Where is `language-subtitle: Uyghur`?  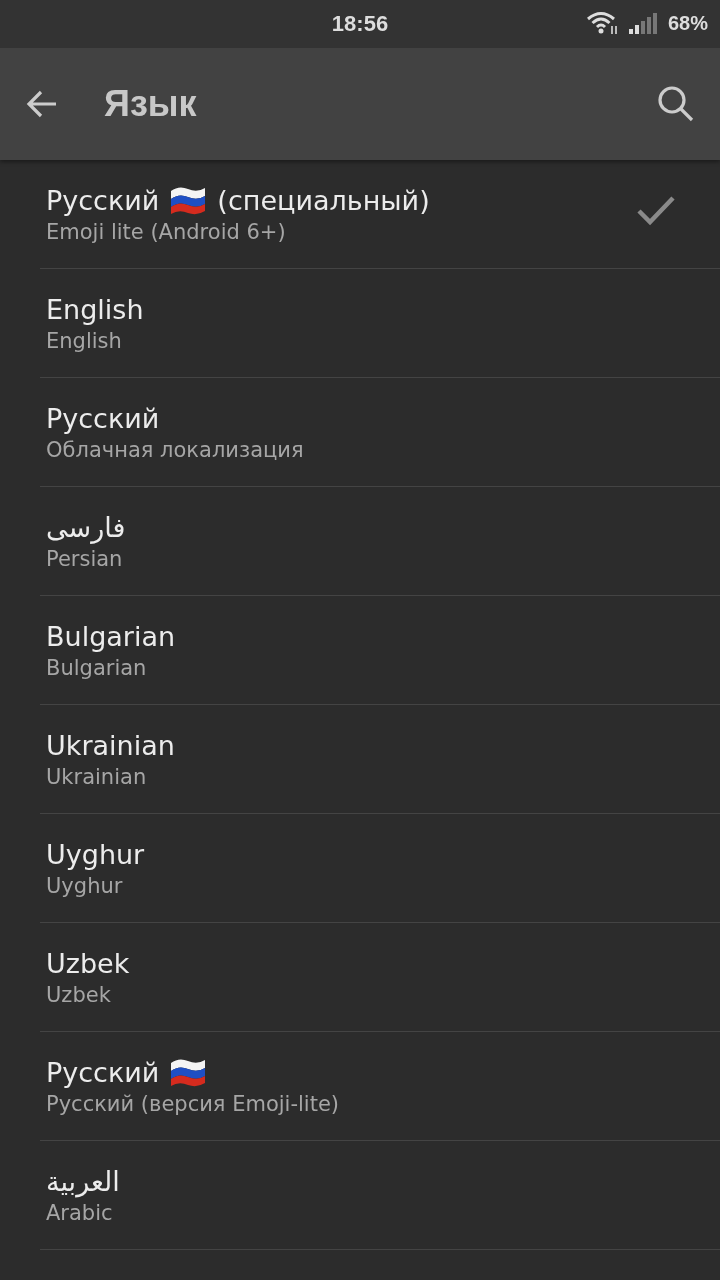 language-subtitle: Uyghur is located at coordinates (85, 885).